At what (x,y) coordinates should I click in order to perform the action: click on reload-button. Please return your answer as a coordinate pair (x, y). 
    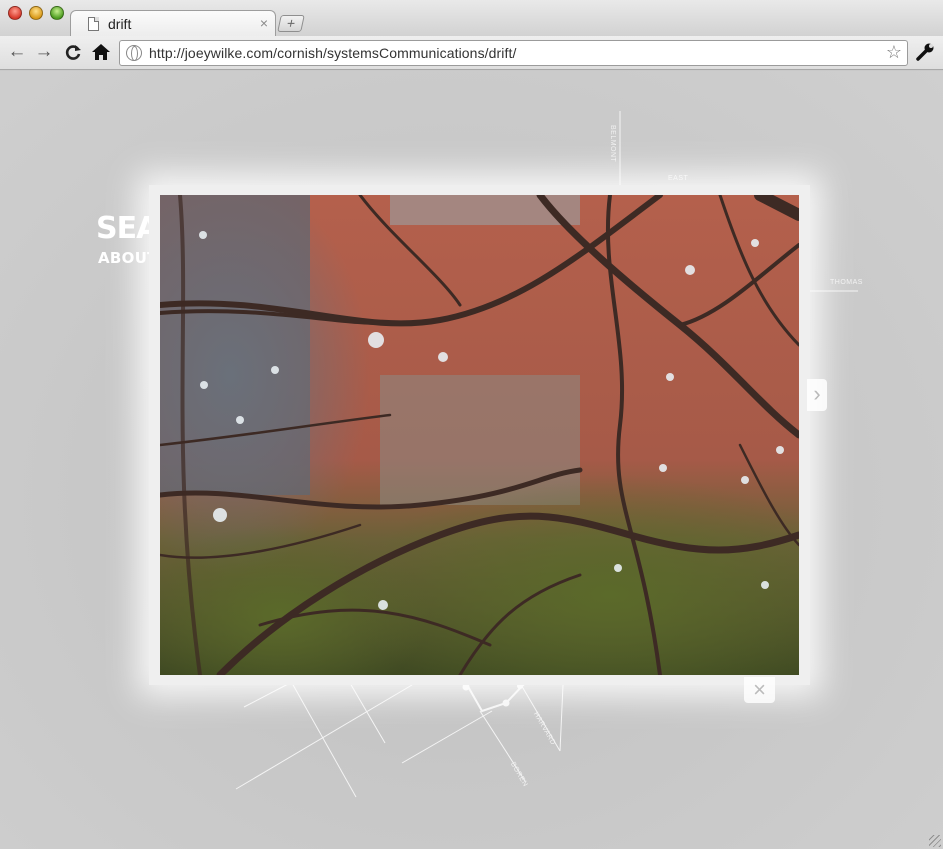
    Looking at the image, I should click on (73, 52).